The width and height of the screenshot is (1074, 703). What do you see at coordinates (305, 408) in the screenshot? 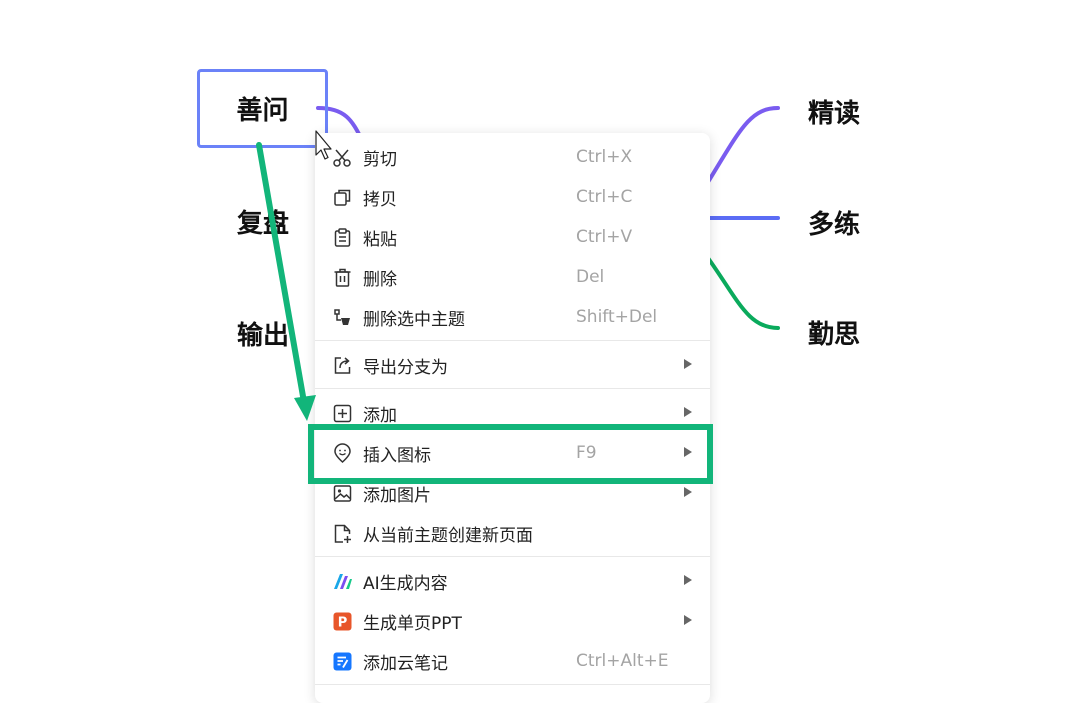
I see `annotation-arrow-head` at bounding box center [305, 408].